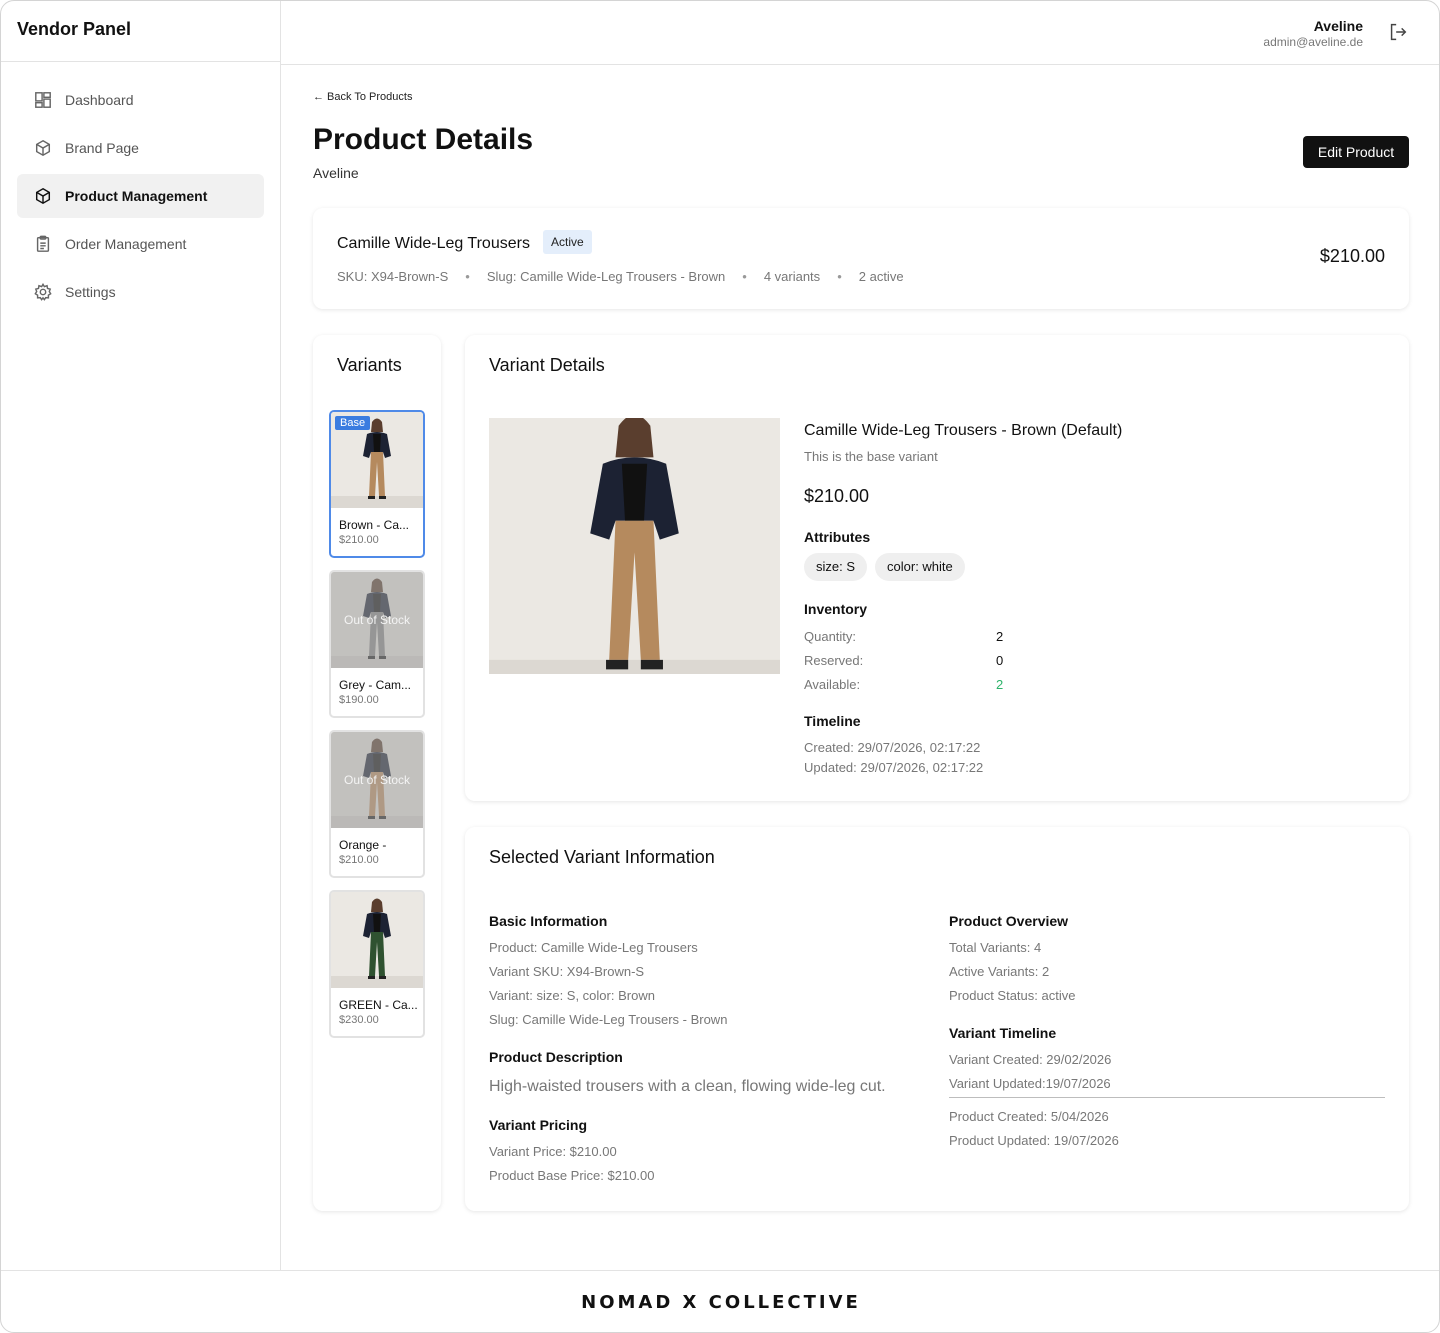 The height and width of the screenshot is (1333, 1440). Describe the element at coordinates (359, 1020) in the screenshot. I see `variant-price: $230.00` at that location.